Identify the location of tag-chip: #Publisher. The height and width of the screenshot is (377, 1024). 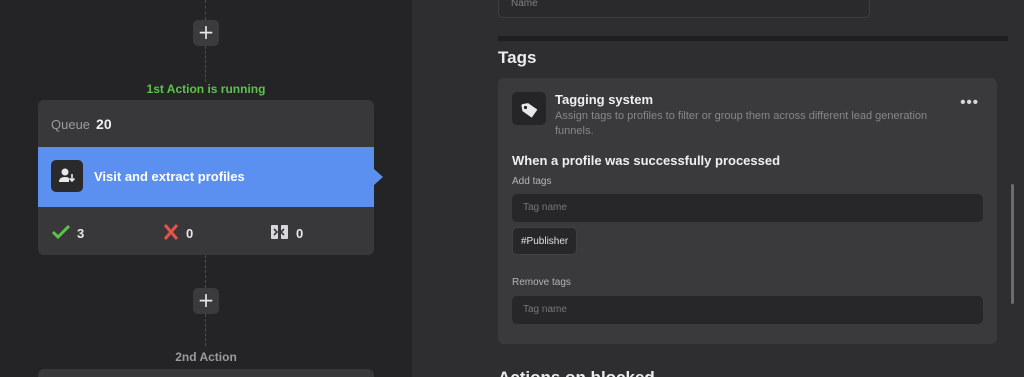
(545, 241).